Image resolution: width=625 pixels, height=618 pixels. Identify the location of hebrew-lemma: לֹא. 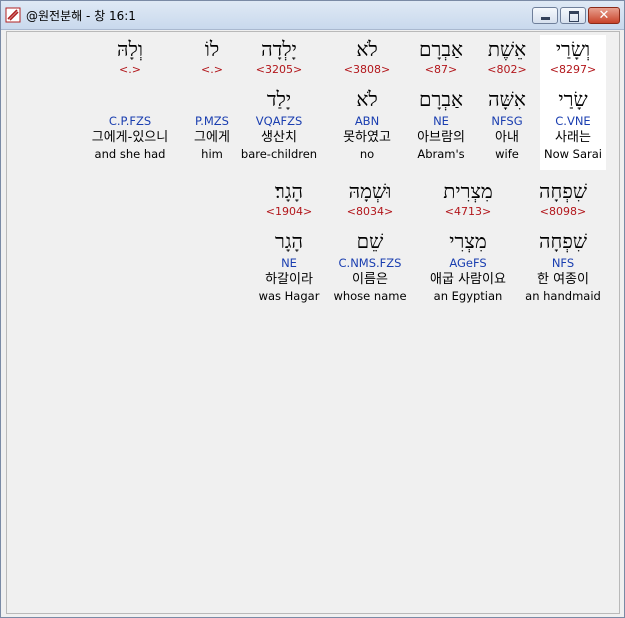
(367, 99).